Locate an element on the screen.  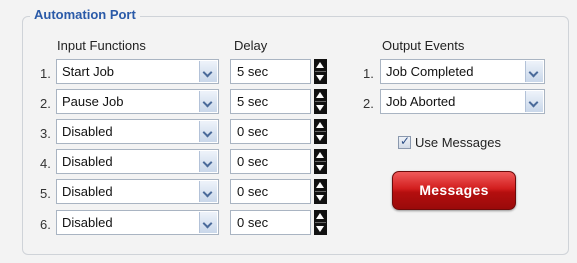
input-functions-header: Input Functions is located at coordinates (101, 45).